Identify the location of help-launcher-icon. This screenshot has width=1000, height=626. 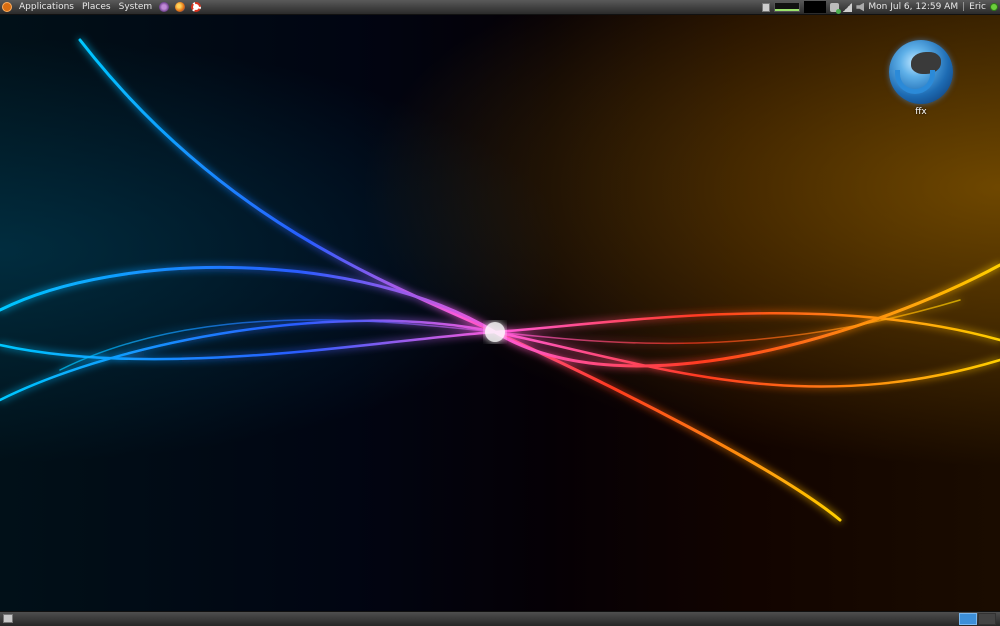
(164, 7).